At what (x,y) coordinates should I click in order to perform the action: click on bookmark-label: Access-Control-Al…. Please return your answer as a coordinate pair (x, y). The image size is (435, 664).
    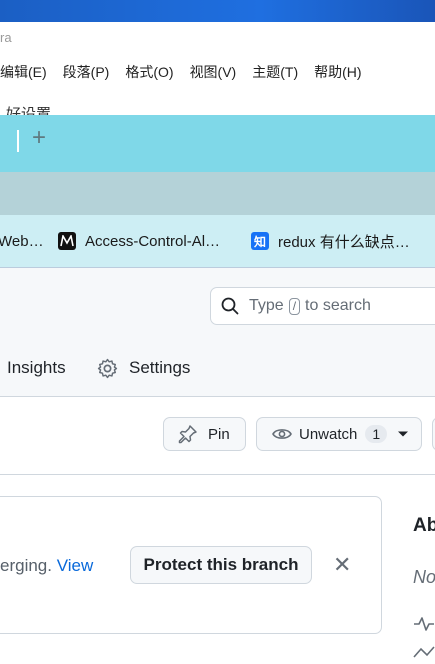
    Looking at the image, I should click on (153, 241).